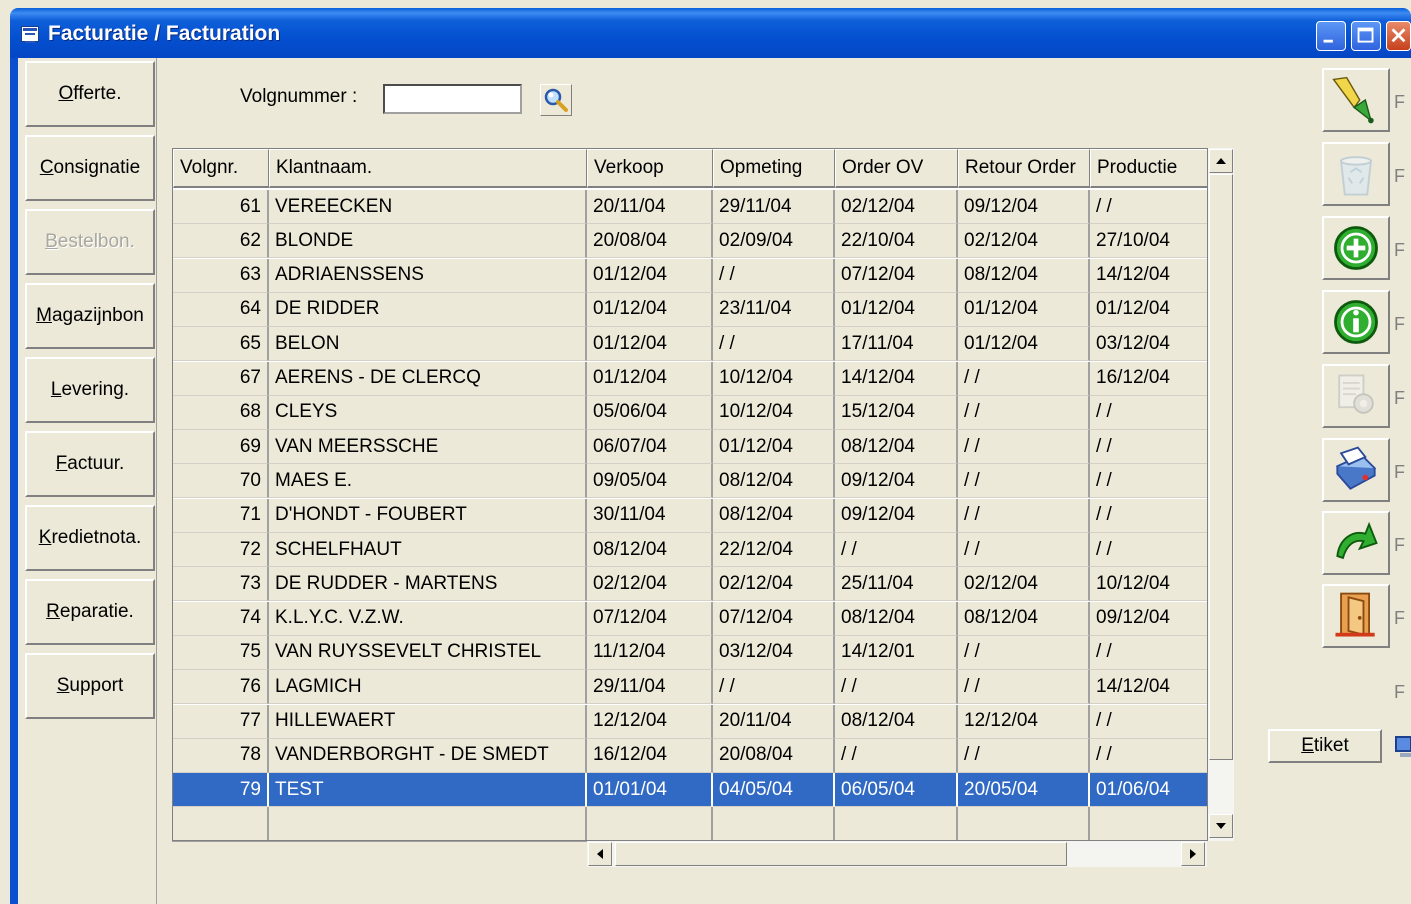  I want to click on scroll-up-button, so click(1221, 161).